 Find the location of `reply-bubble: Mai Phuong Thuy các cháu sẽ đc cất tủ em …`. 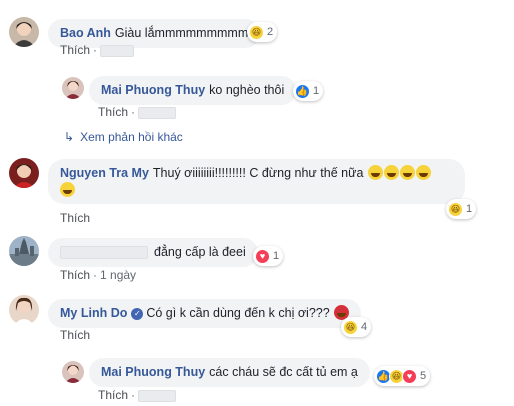

reply-bubble: Mai Phuong Thuy các cháu sẽ đc cất tủ em … is located at coordinates (229, 372).